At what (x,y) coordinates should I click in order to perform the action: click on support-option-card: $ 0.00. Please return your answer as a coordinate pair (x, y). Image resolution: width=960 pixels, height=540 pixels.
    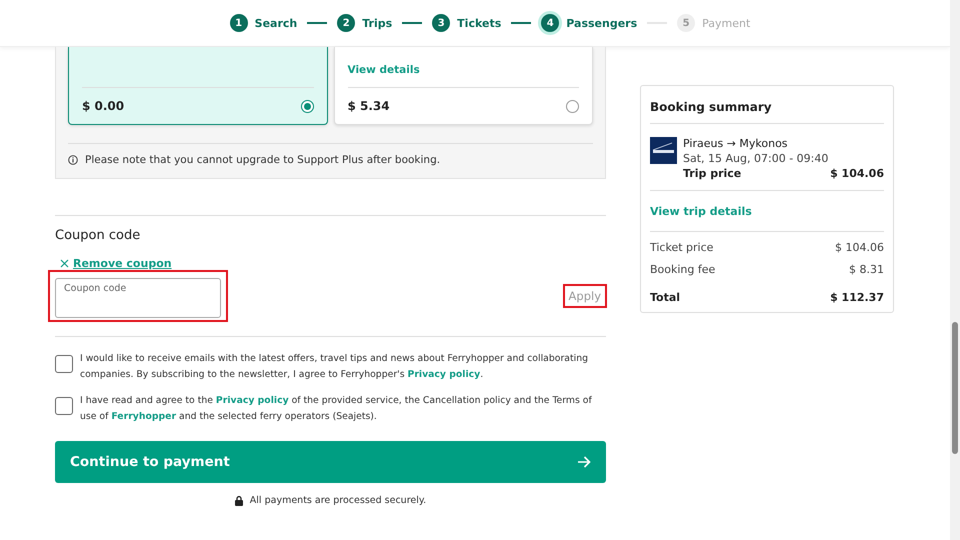
    Looking at the image, I should click on (198, 86).